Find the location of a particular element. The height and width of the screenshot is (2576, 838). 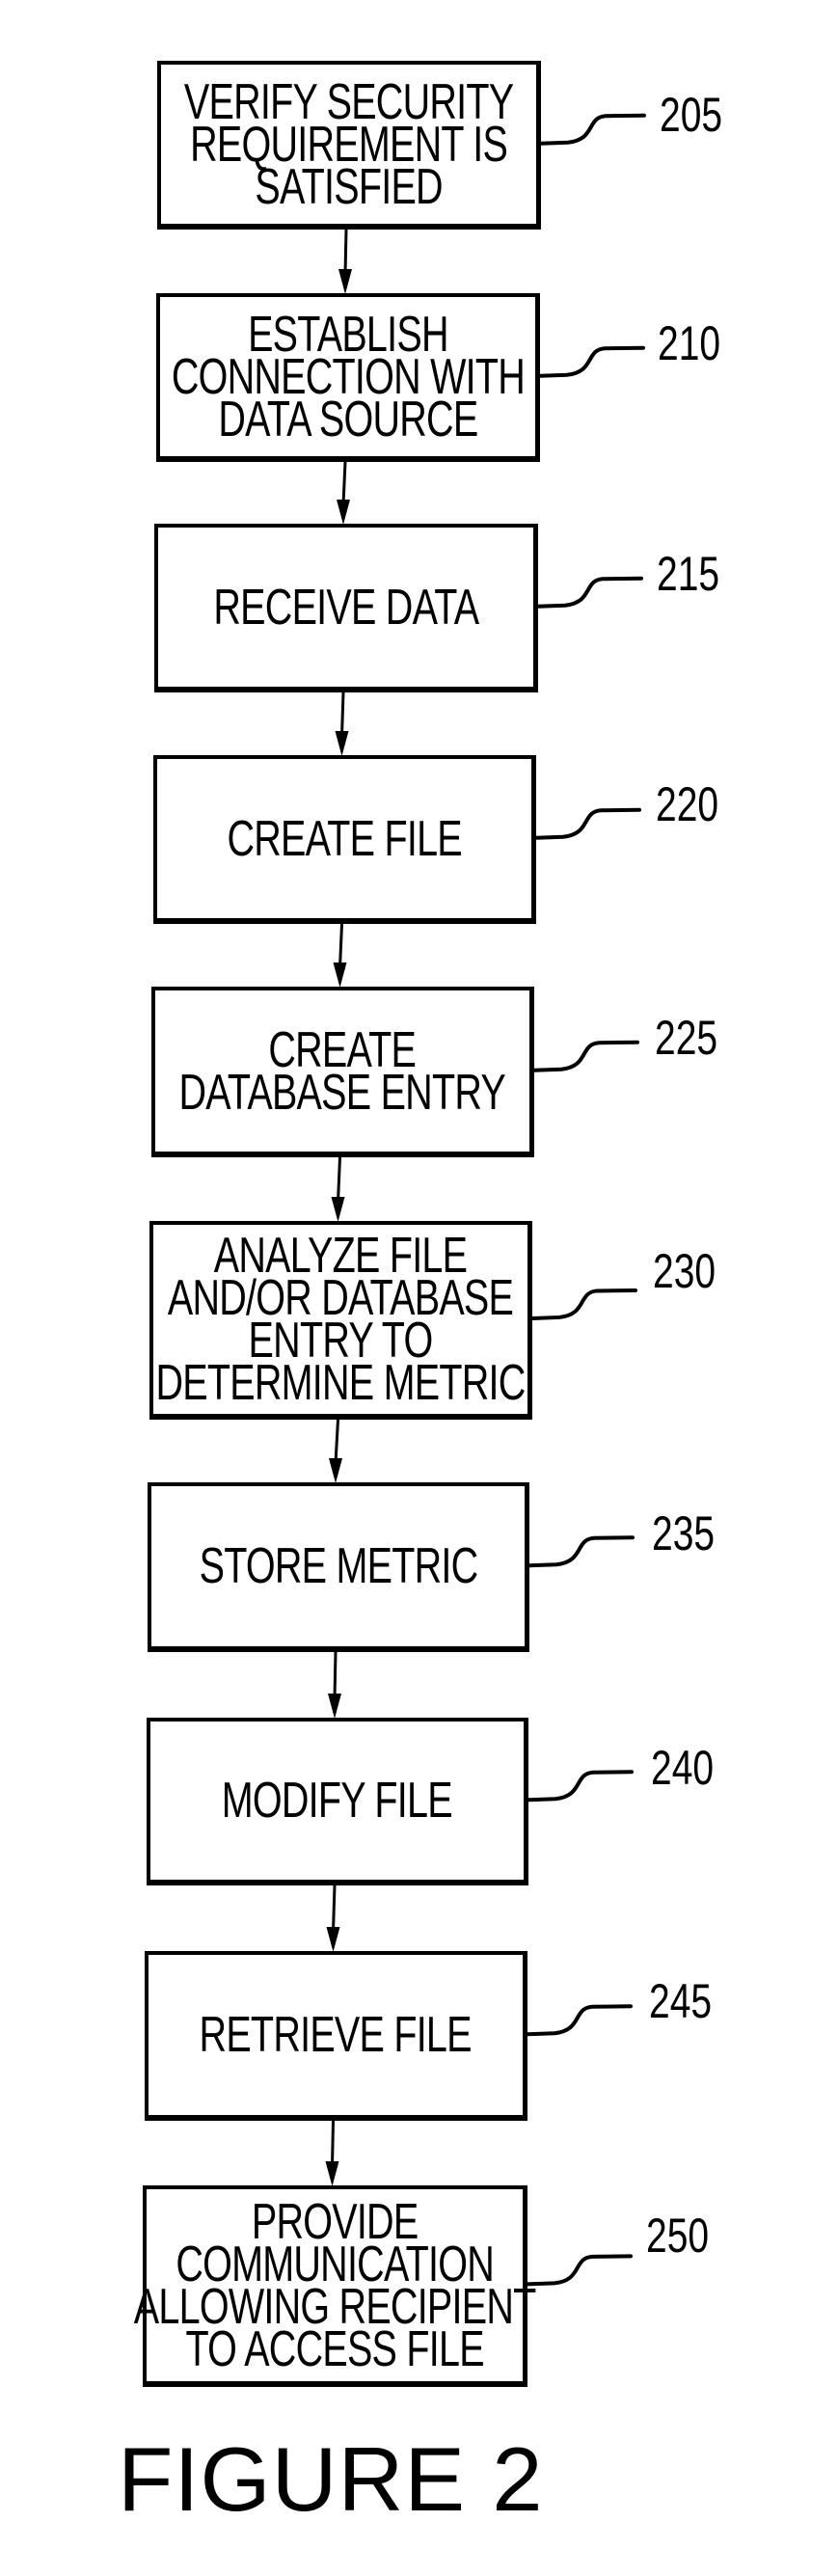

step-box-245: RETRIEVE FILE is located at coordinates (336, 2036).